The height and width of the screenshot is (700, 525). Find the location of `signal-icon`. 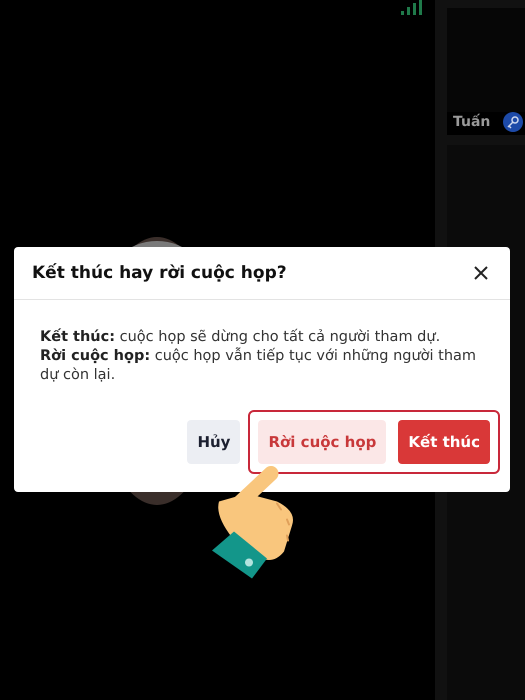

signal-icon is located at coordinates (412, 7).